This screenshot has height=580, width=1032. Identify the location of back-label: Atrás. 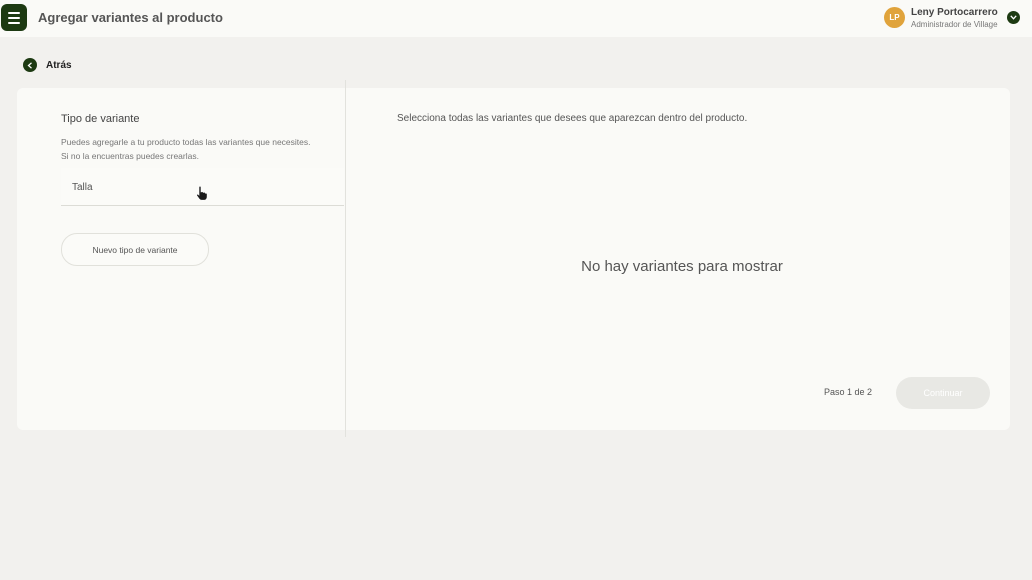
(59, 65).